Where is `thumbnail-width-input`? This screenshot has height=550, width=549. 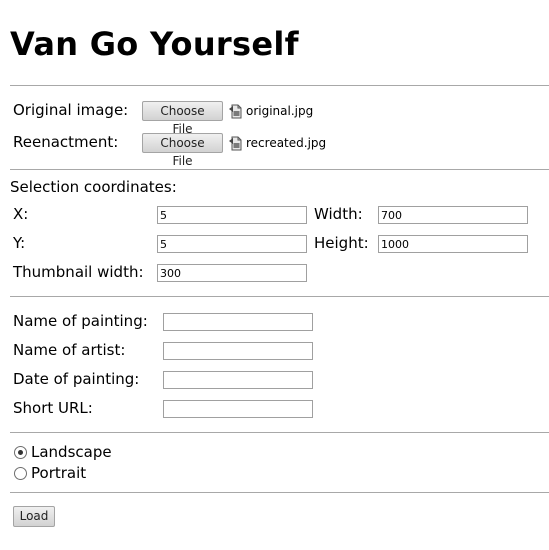
thumbnail-width-input is located at coordinates (232, 273).